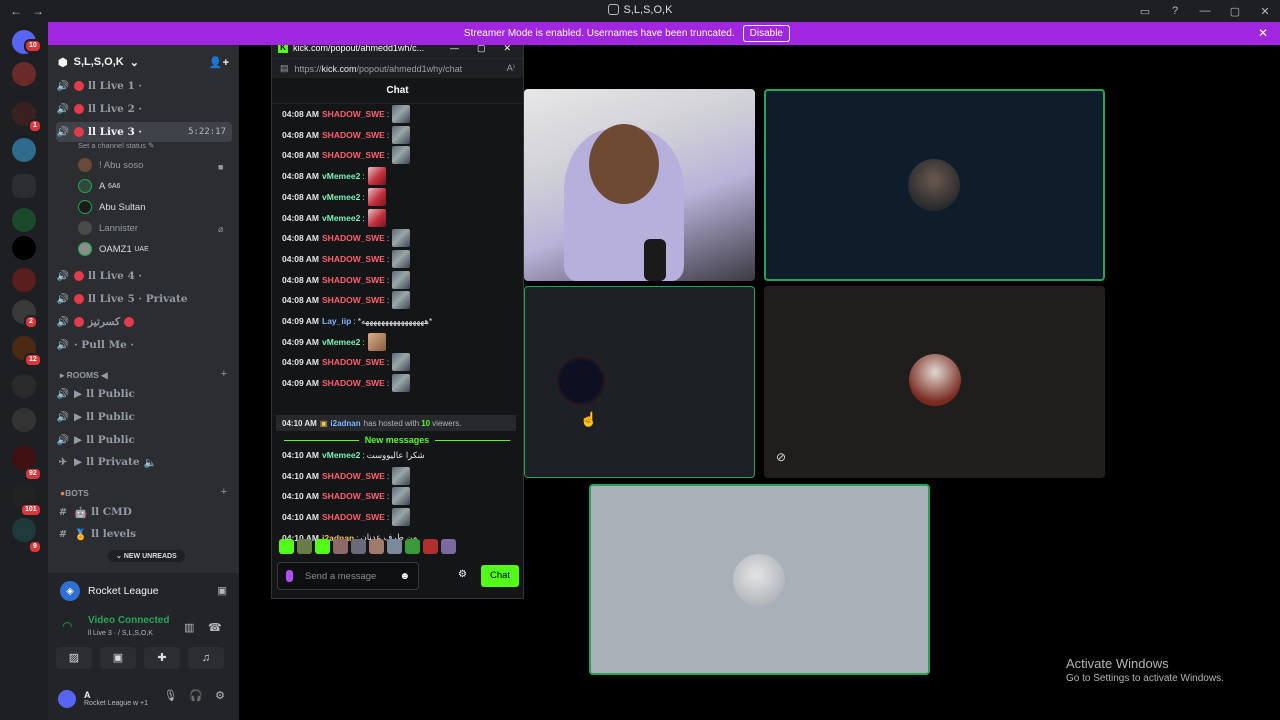 The image size is (1280, 720). Describe the element at coordinates (206, 658) in the screenshot. I see `soundboard-button: ♫` at that location.